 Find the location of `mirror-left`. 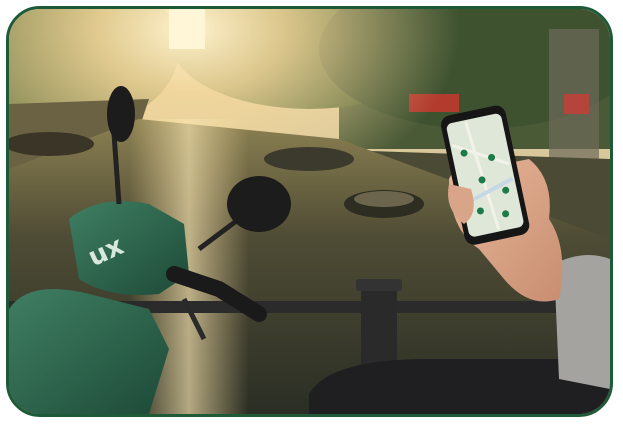

mirror-left is located at coordinates (121, 114).